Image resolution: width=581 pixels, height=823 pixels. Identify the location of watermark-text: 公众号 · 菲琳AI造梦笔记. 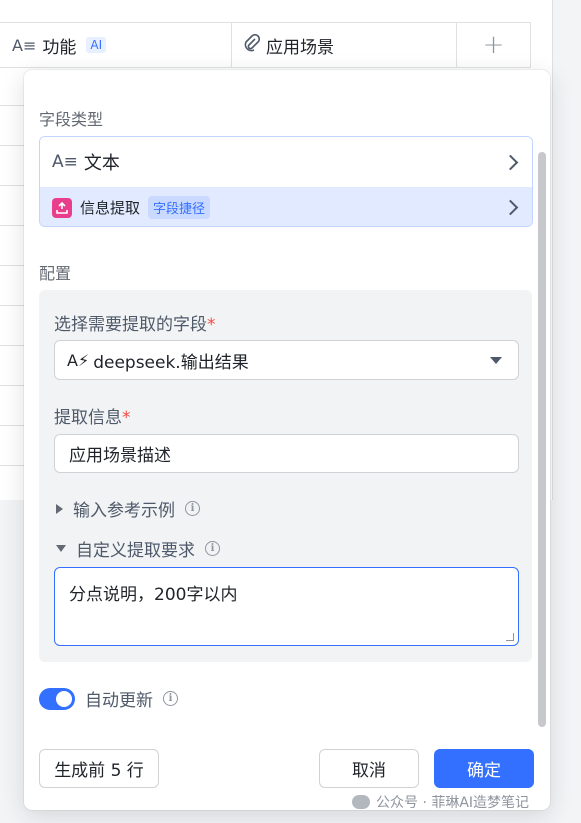
(453, 803).